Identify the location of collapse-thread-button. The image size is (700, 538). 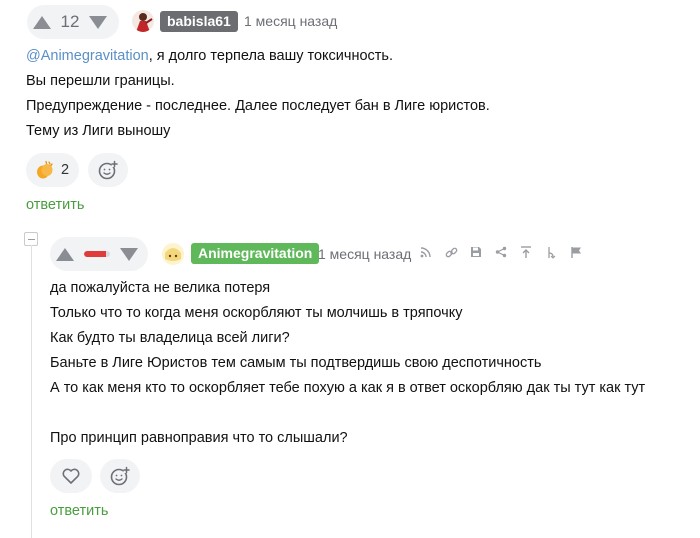
(31, 239).